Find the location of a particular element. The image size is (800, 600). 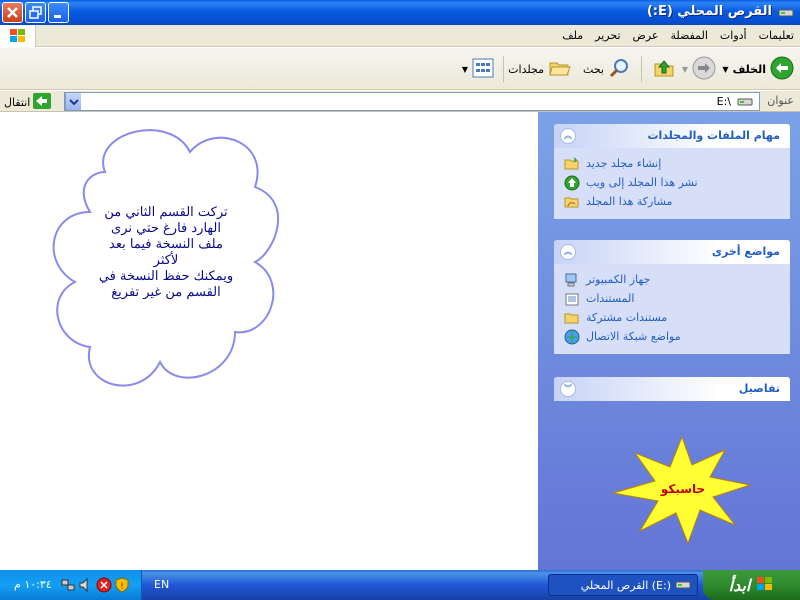

chevron-down-icon is located at coordinates (74, 102).